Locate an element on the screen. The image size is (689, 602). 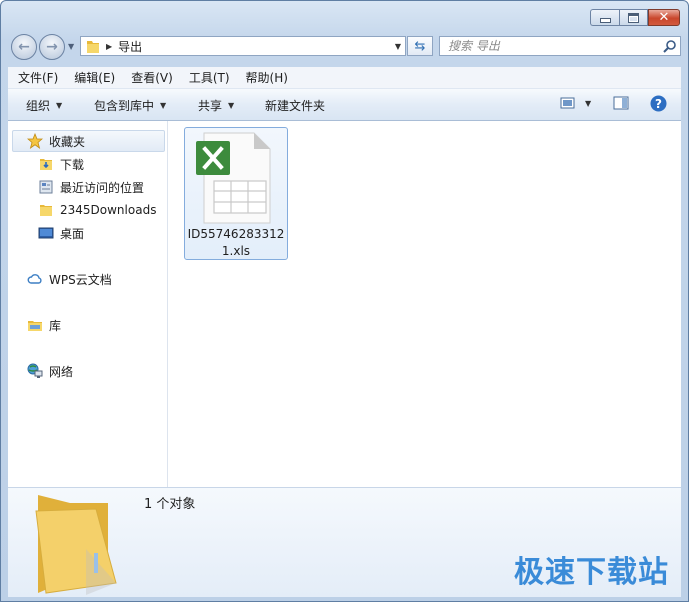
nav-network: 网络 is located at coordinates (50, 371).